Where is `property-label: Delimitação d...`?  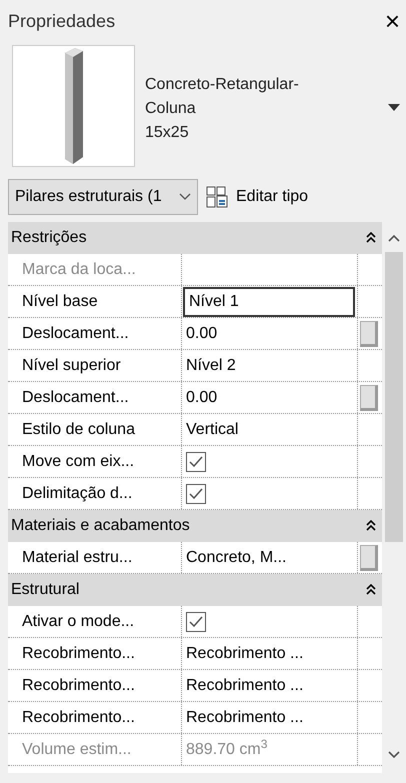
property-label: Delimitação d... is located at coordinates (77, 494).